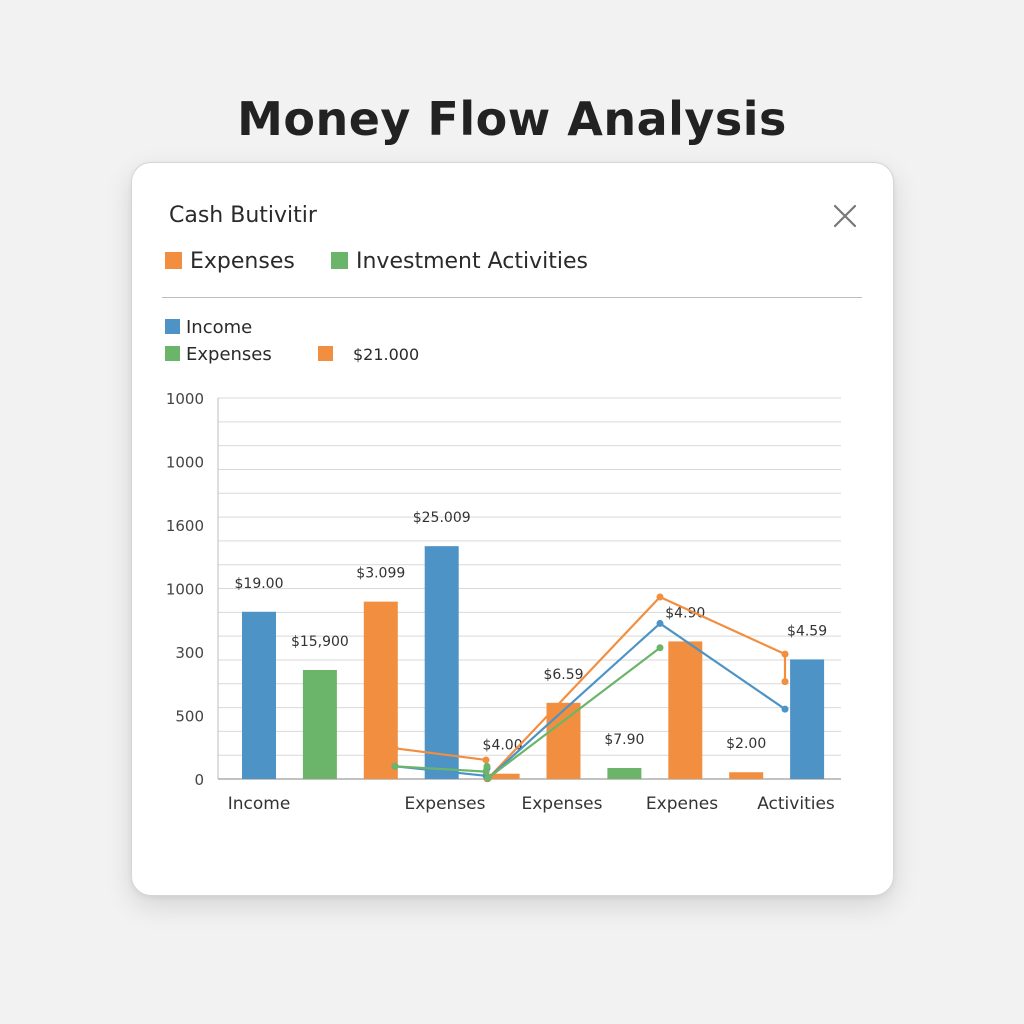  I want to click on bar-data-label: $15,900, so click(320, 642).